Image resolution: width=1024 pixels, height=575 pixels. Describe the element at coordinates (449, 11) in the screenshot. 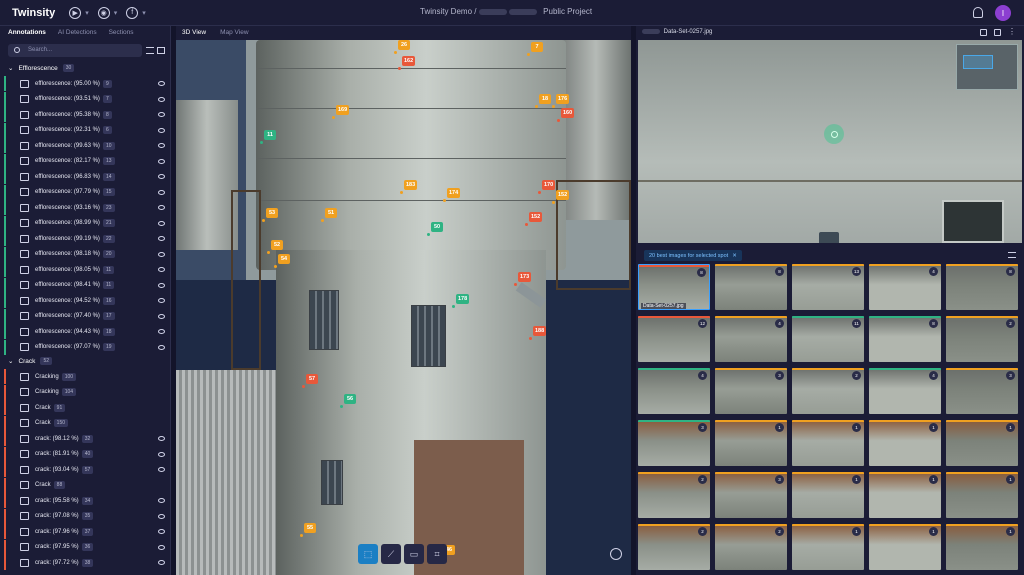

I see `breadcrumb-project: Twinsity Demo /` at that location.